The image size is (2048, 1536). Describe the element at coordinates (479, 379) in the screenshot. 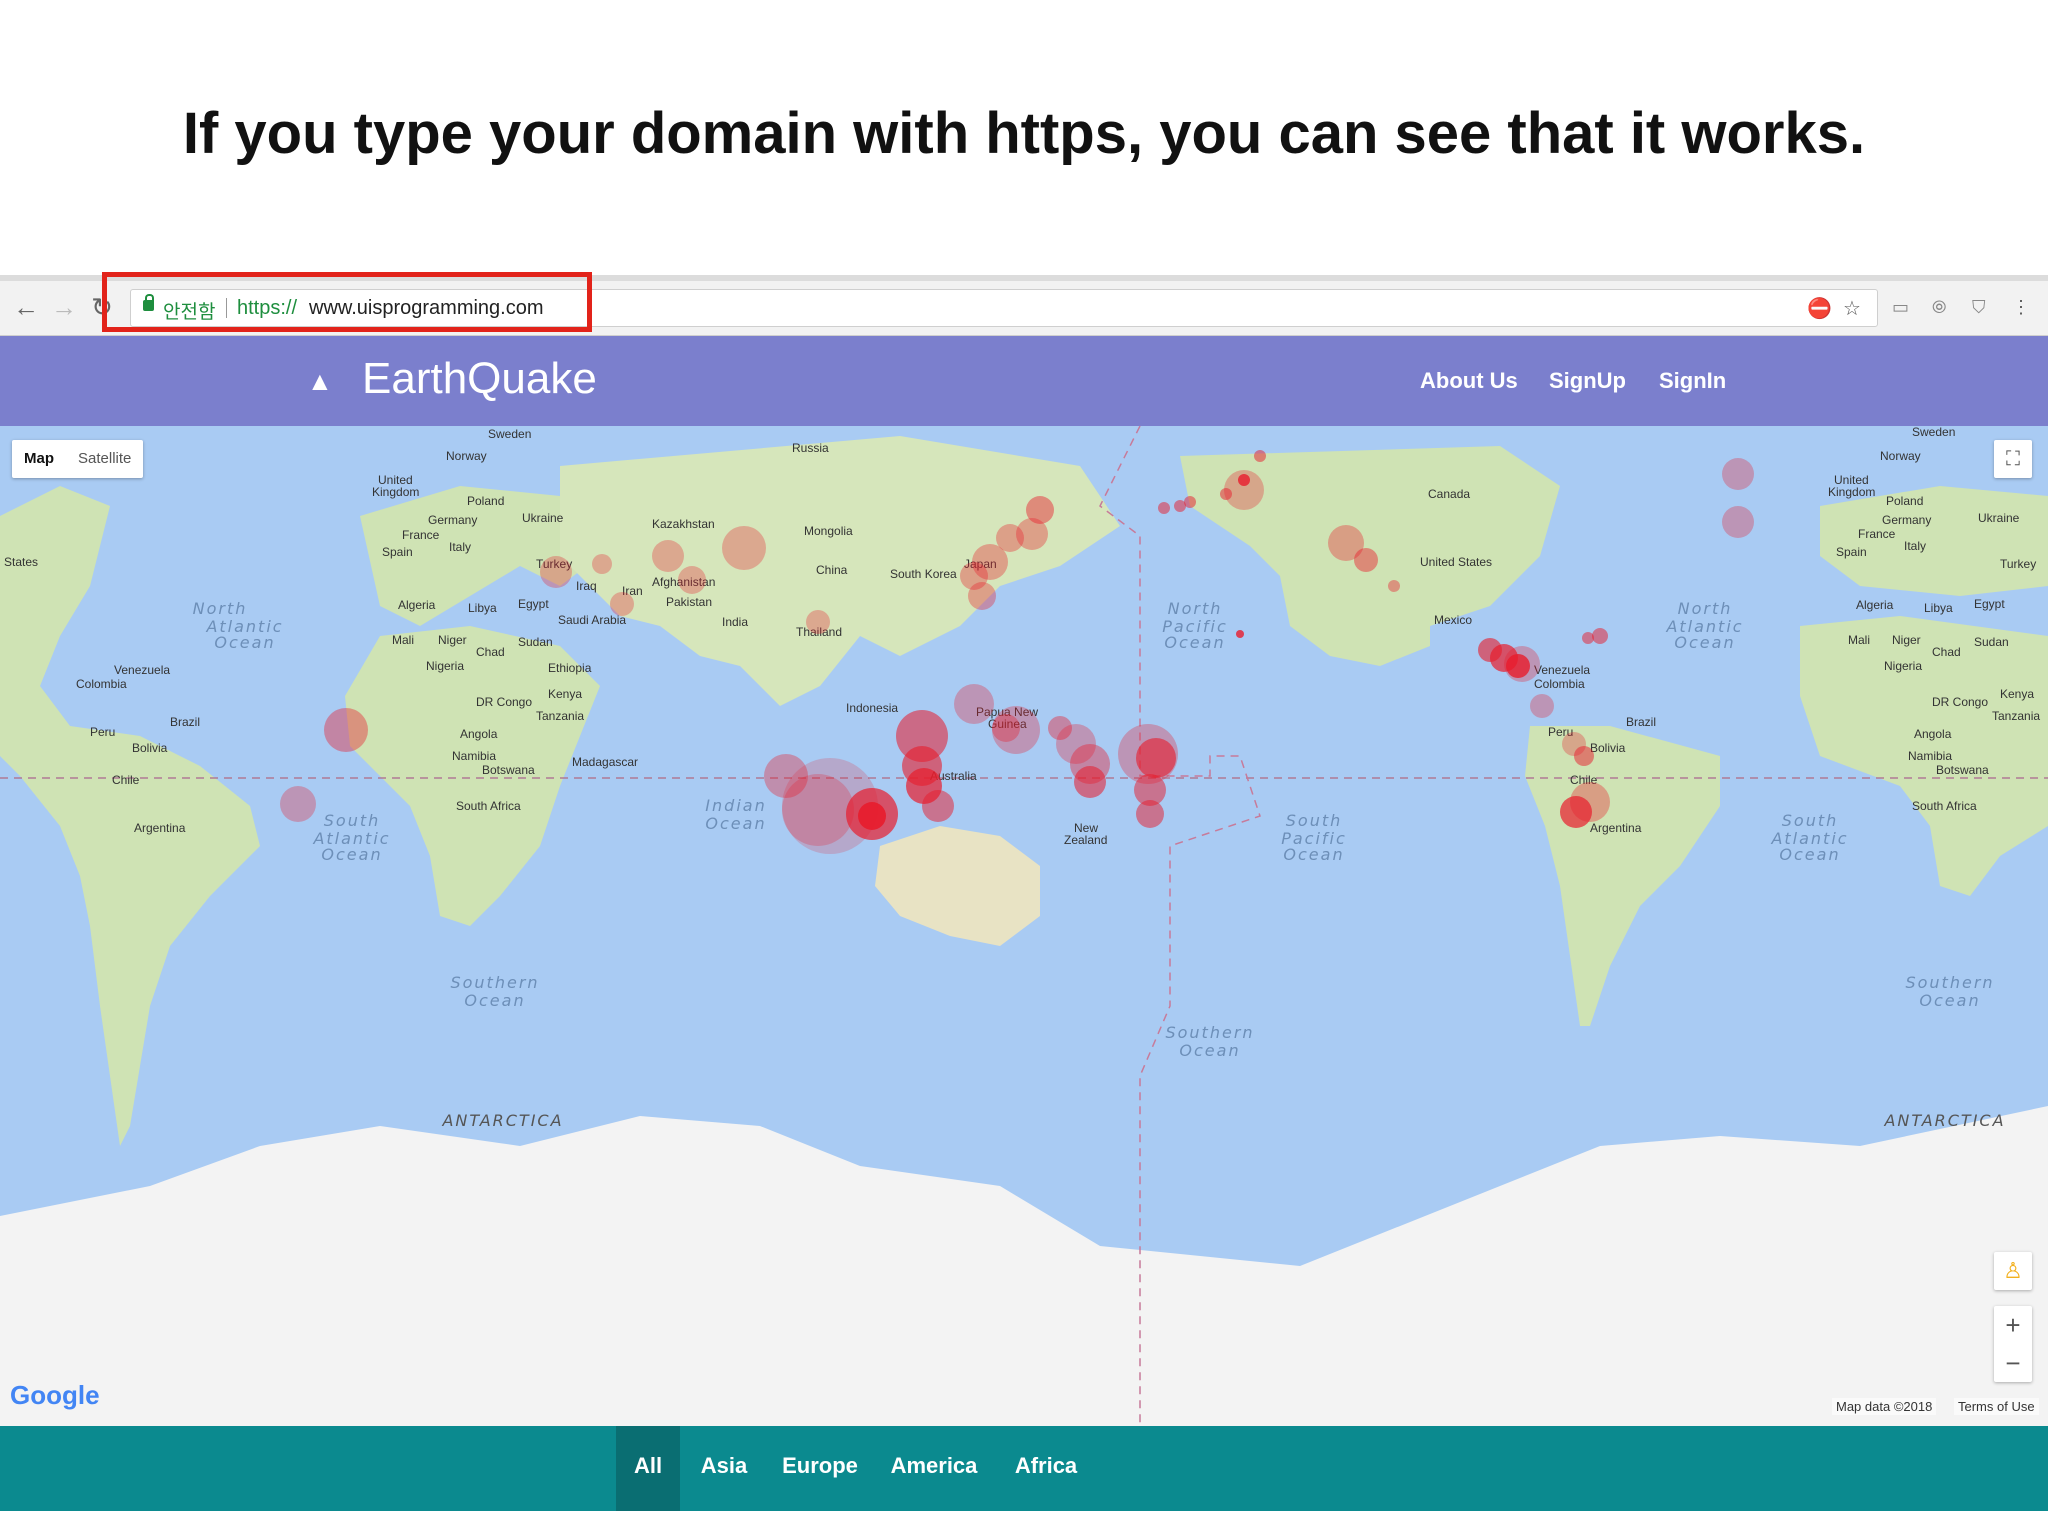

I see `brand-title: EarthQuake` at that location.